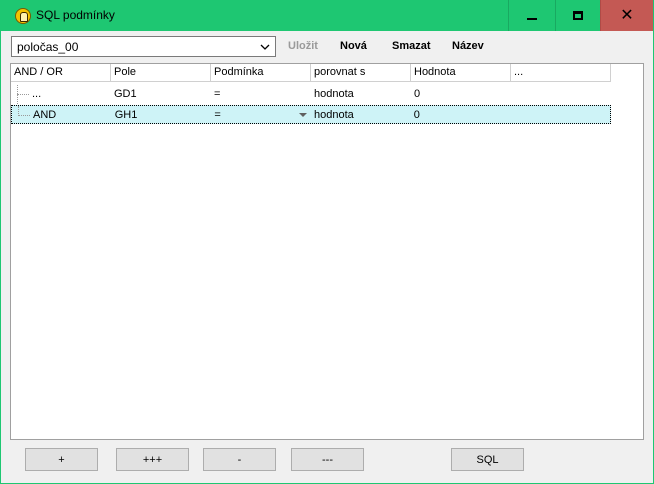 This screenshot has height=484, width=654. What do you see at coordinates (62, 115) in the screenshot?
I see `row-cell-andor: AND` at bounding box center [62, 115].